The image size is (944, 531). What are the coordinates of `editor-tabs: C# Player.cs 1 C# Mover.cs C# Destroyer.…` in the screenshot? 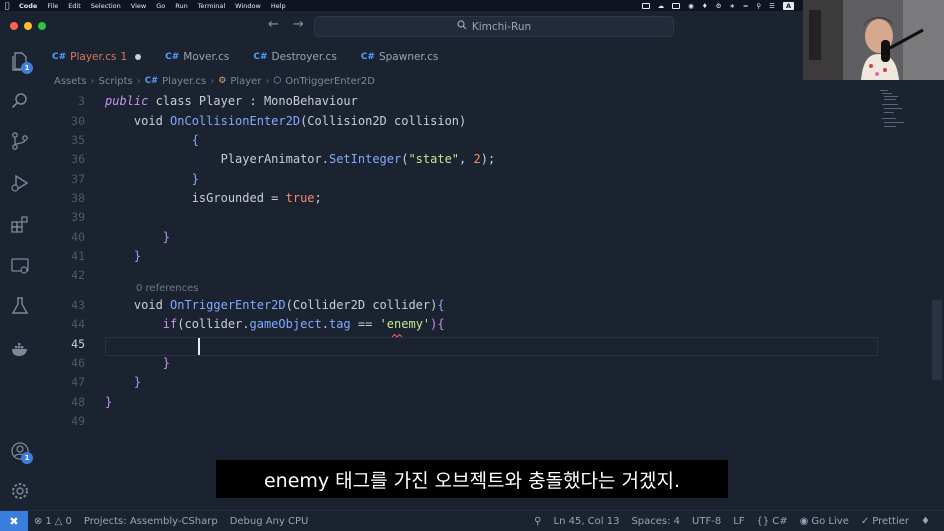 It's located at (420, 57).